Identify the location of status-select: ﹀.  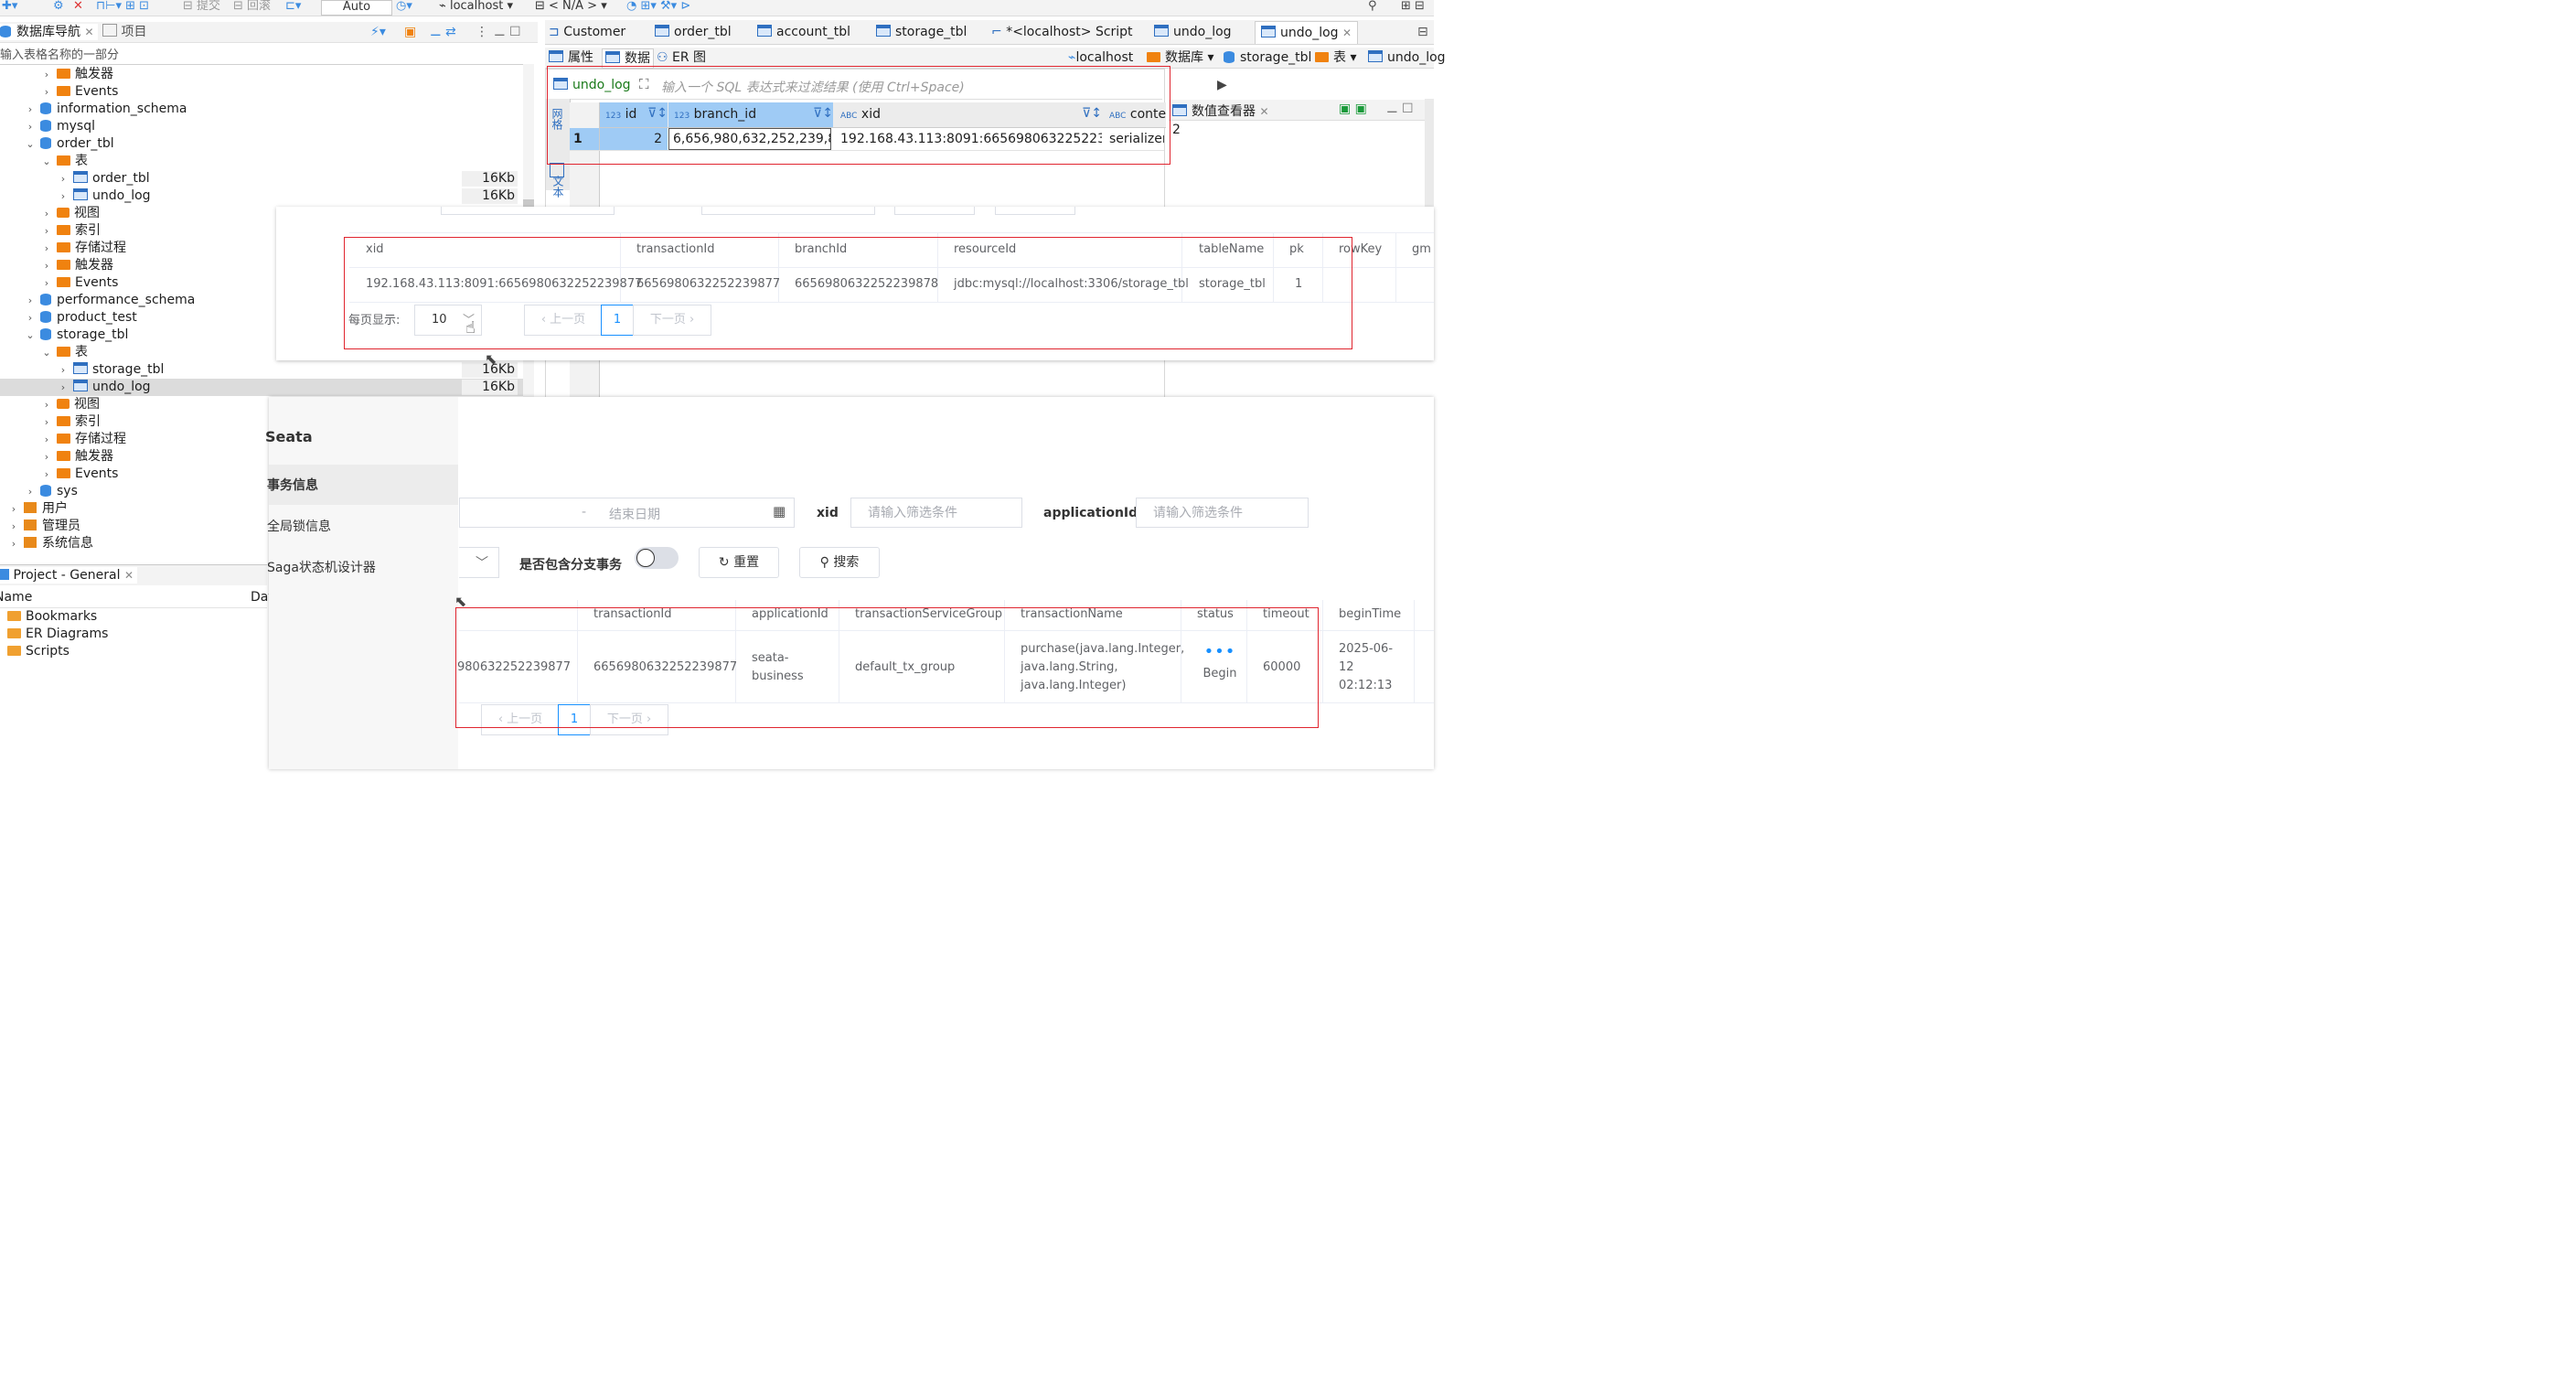
(479, 562).